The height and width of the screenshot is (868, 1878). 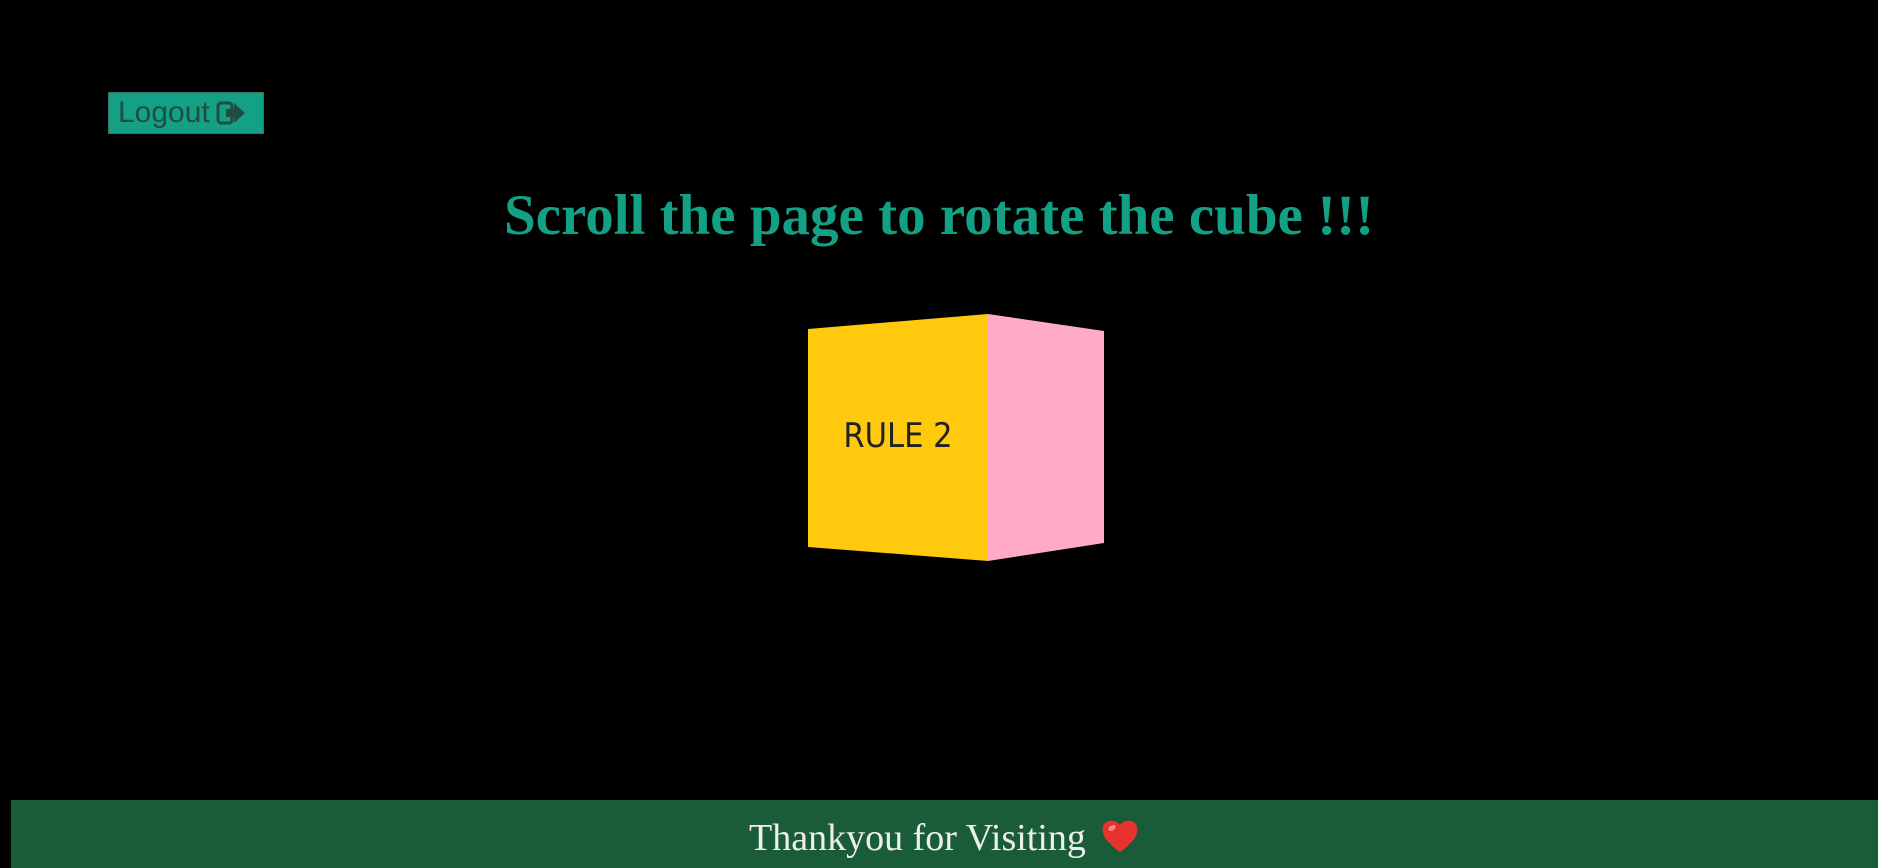 I want to click on logout-button: Logout, so click(x=186, y=113).